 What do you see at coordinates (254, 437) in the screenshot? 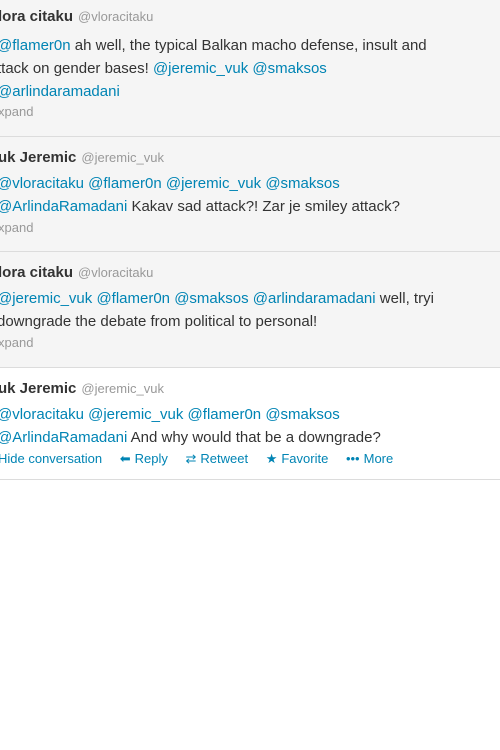
I see `tweet-text: And why would that be a downgrade?` at bounding box center [254, 437].